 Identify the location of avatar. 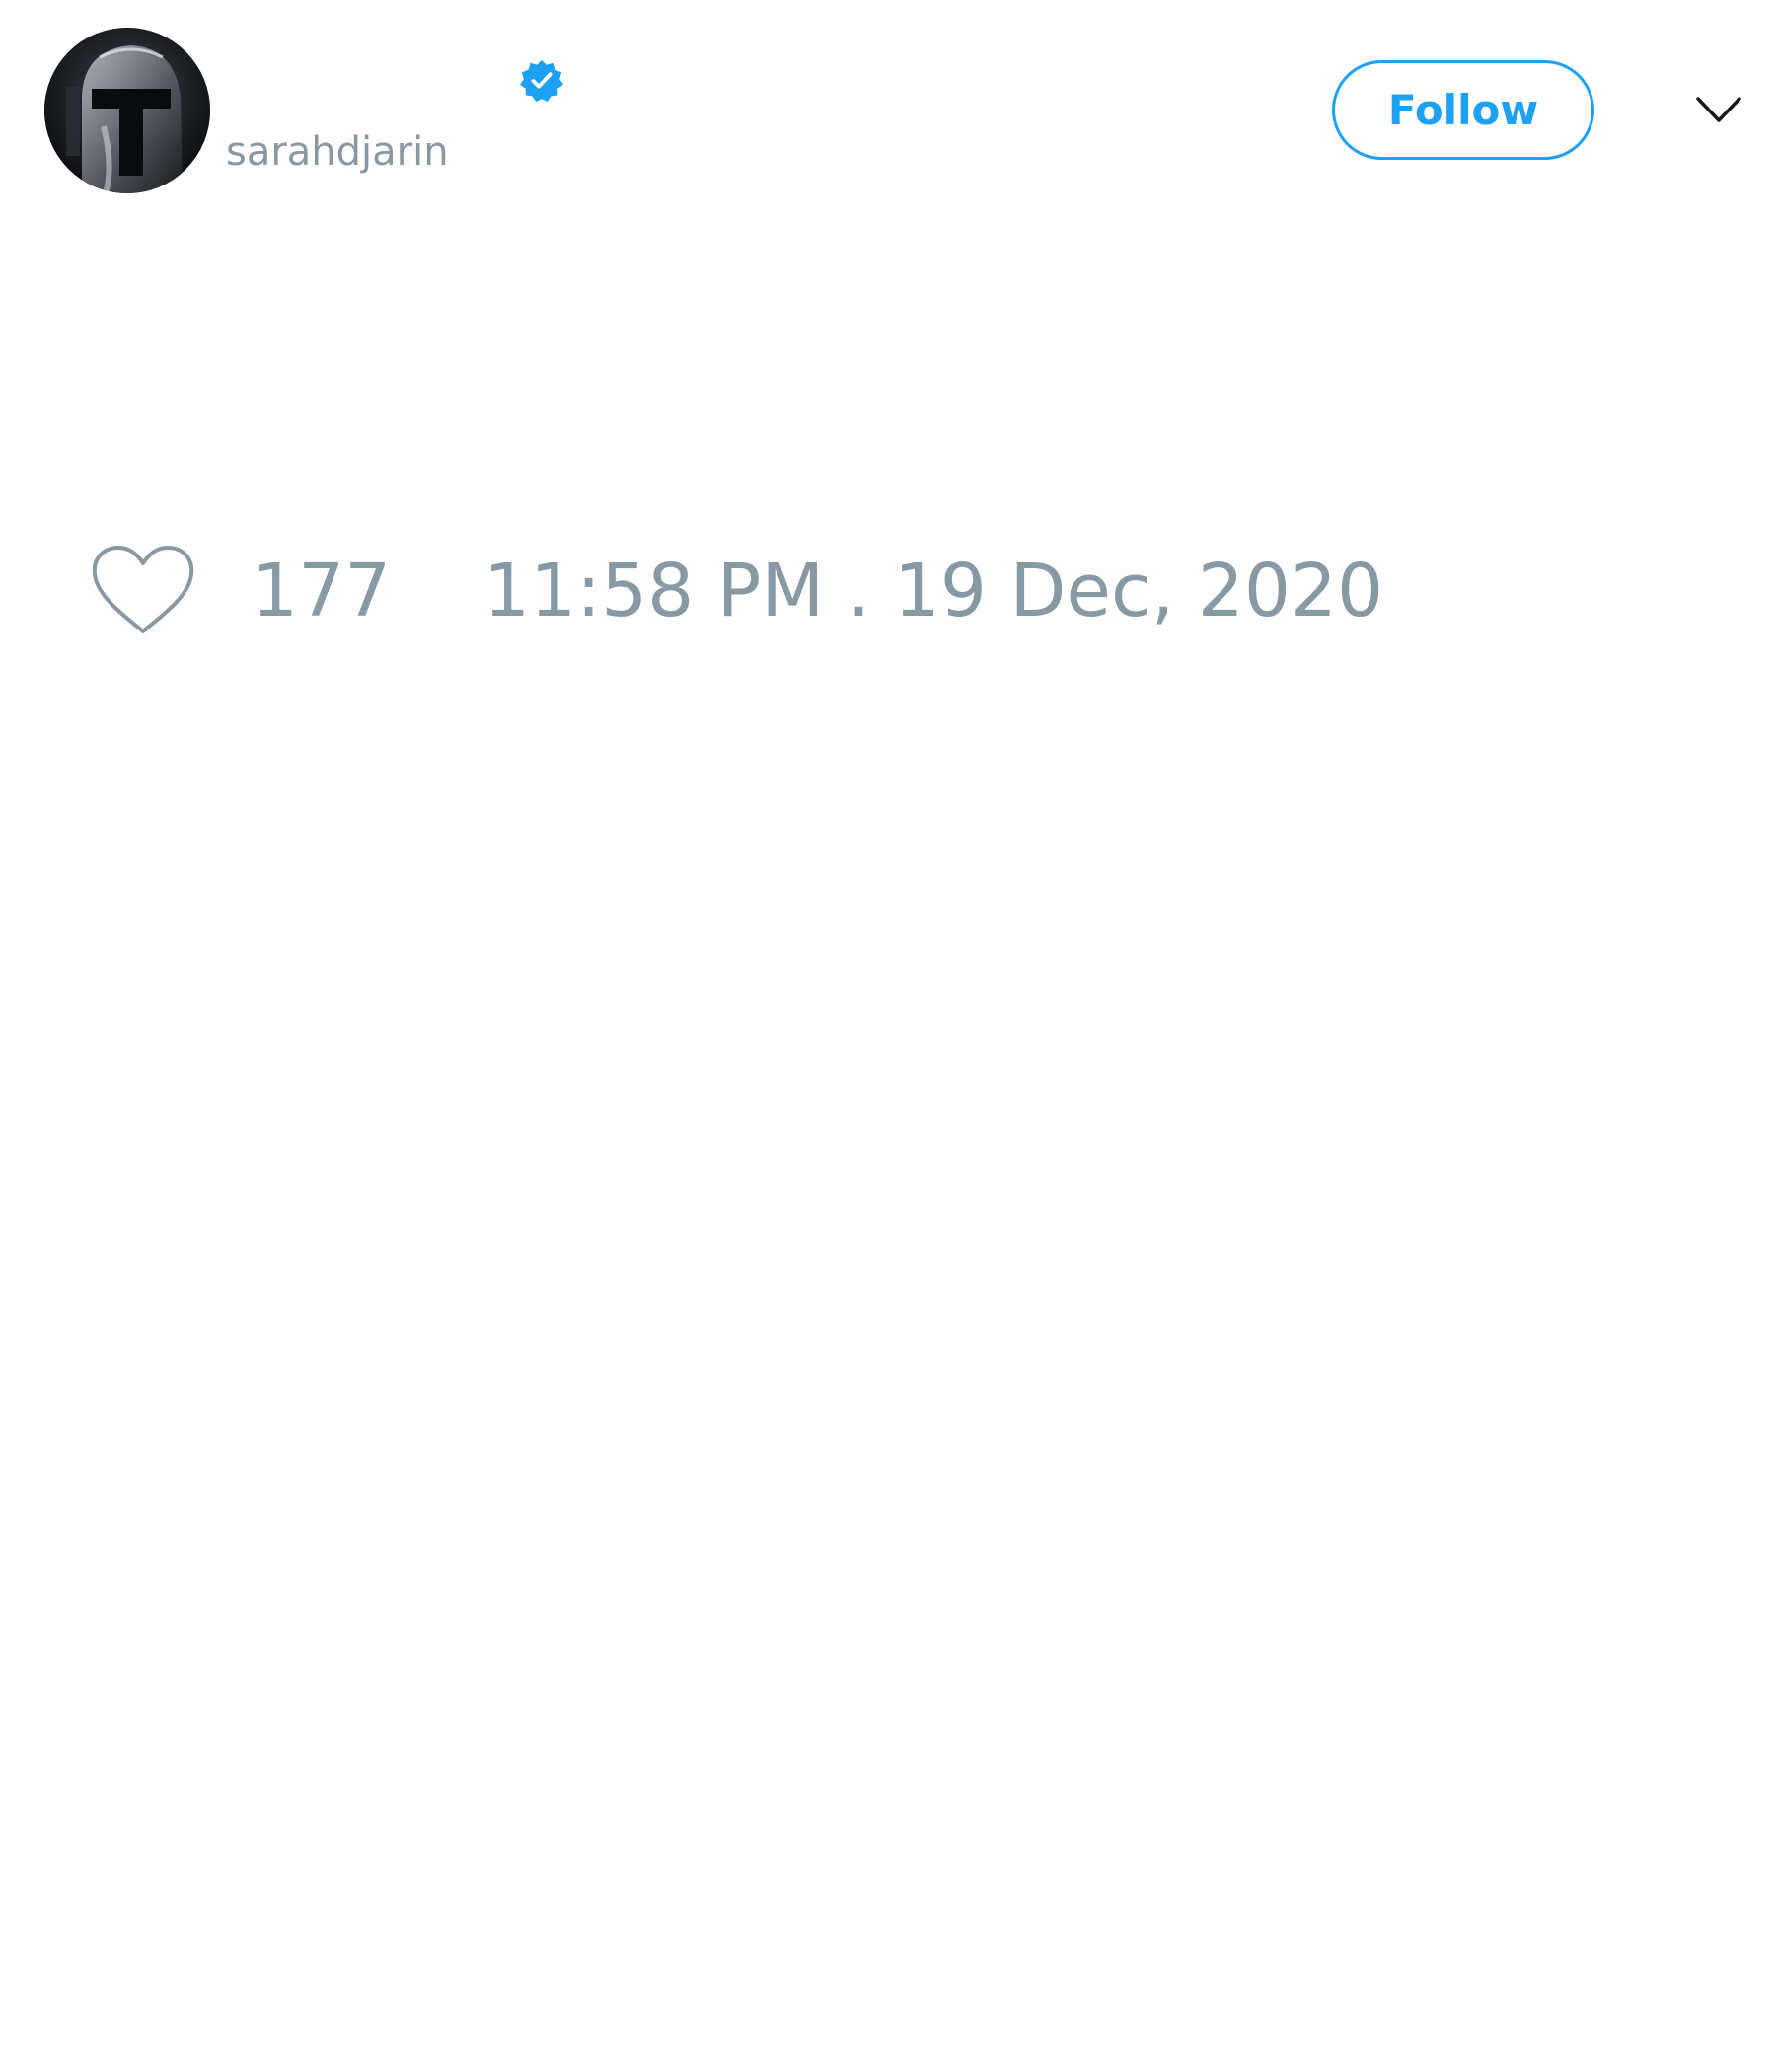
(127, 111).